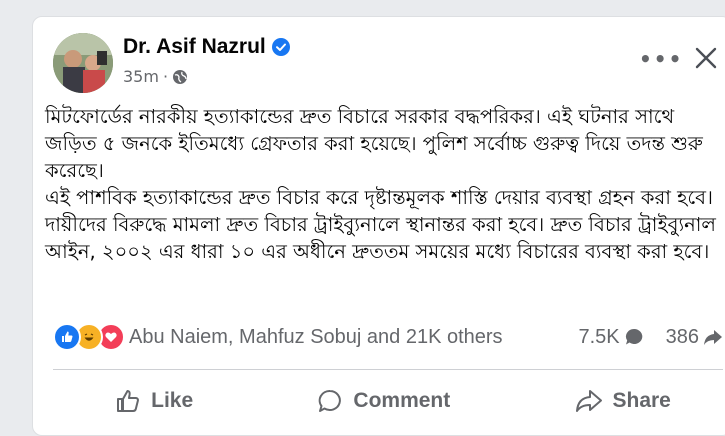  I want to click on share-label: Share, so click(641, 400).